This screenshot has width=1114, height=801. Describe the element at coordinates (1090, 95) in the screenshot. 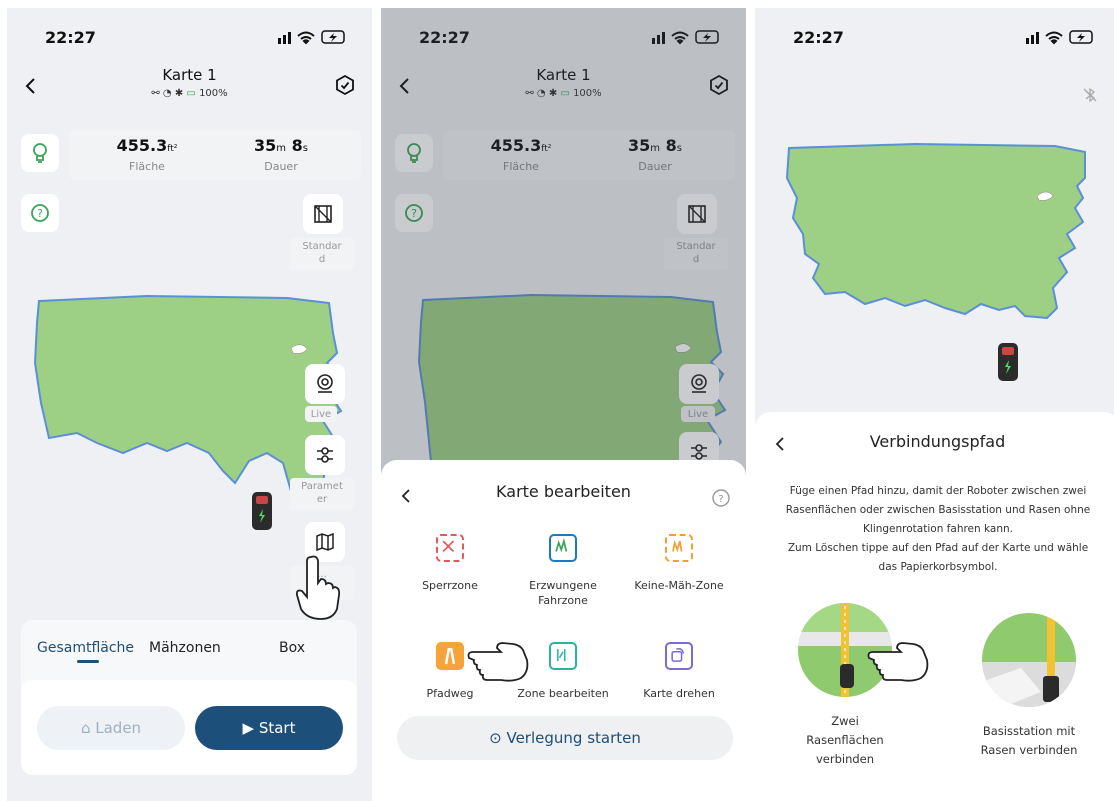

I see `bluetooth-off-icon` at that location.